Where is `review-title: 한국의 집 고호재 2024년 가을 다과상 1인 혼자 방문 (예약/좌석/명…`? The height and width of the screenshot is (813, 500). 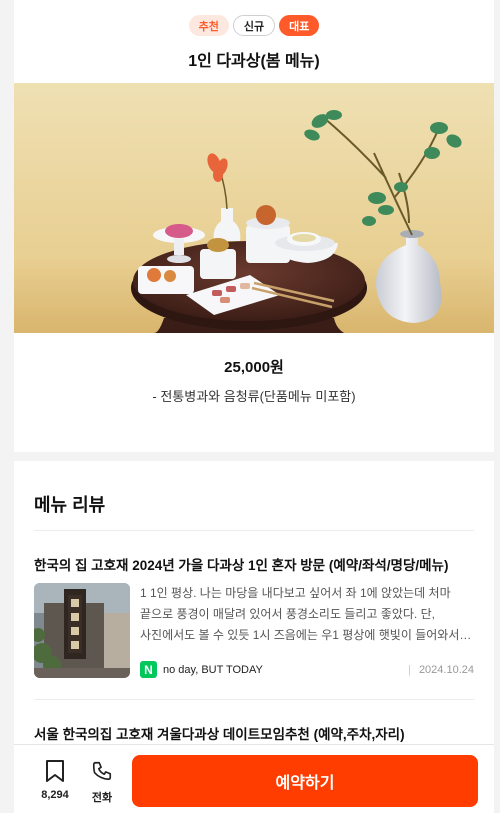
review-title: 한국의 집 고호재 2024년 가을 다과상 1인 혼자 방문 (예약/좌석/명… is located at coordinates (241, 564).